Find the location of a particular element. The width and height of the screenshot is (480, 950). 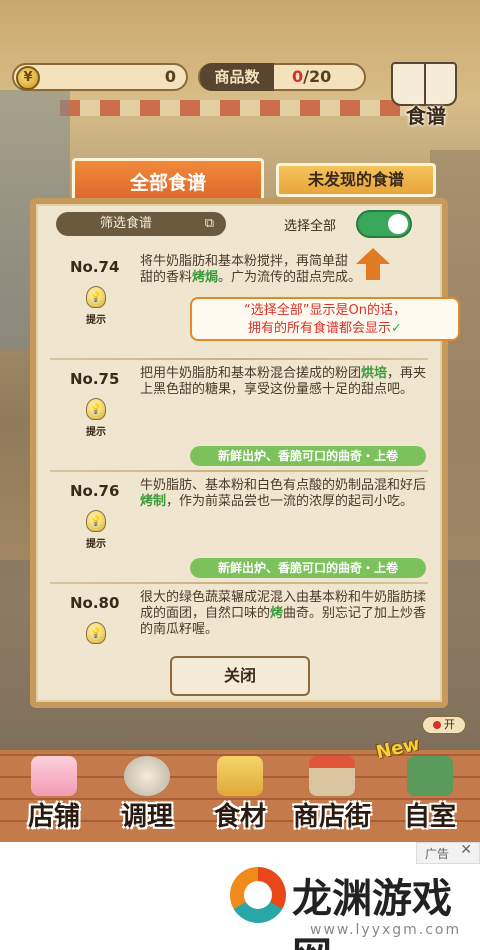

tutorial-tooltip: “选择全部”显示是On的话， 拥有的所有食谱都会显示✓ is located at coordinates (325, 319).